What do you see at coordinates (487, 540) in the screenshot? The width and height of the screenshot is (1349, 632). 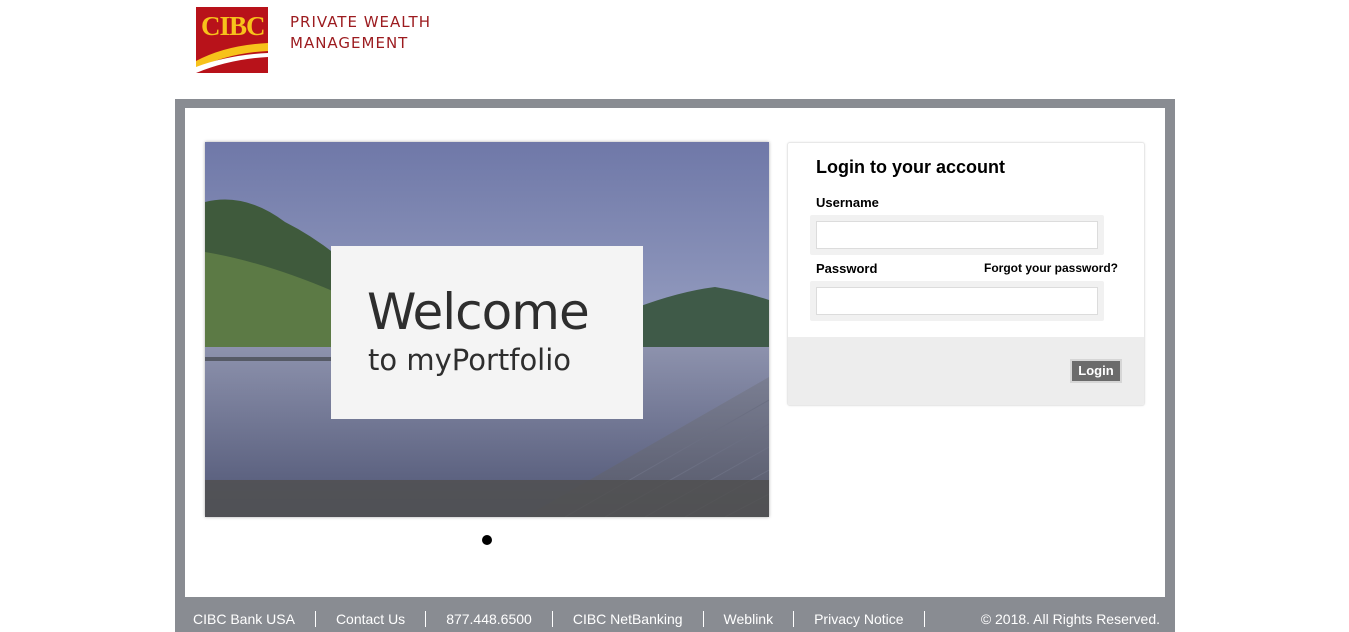 I see `carousel-dot` at bounding box center [487, 540].